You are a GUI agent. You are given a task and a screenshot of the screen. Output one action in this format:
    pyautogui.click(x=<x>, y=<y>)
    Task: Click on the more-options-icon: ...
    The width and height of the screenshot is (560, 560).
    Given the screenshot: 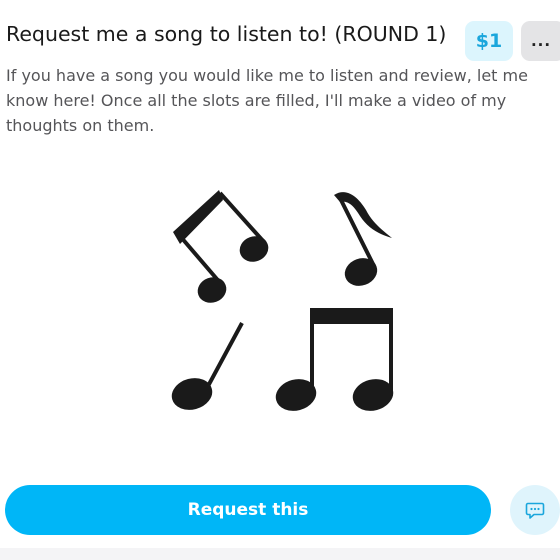 What is the action you would take?
    pyautogui.click(x=541, y=41)
    